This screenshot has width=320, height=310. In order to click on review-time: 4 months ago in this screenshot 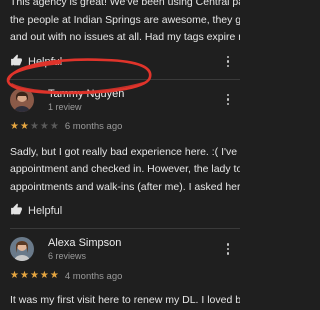, I will do `click(93, 276)`.